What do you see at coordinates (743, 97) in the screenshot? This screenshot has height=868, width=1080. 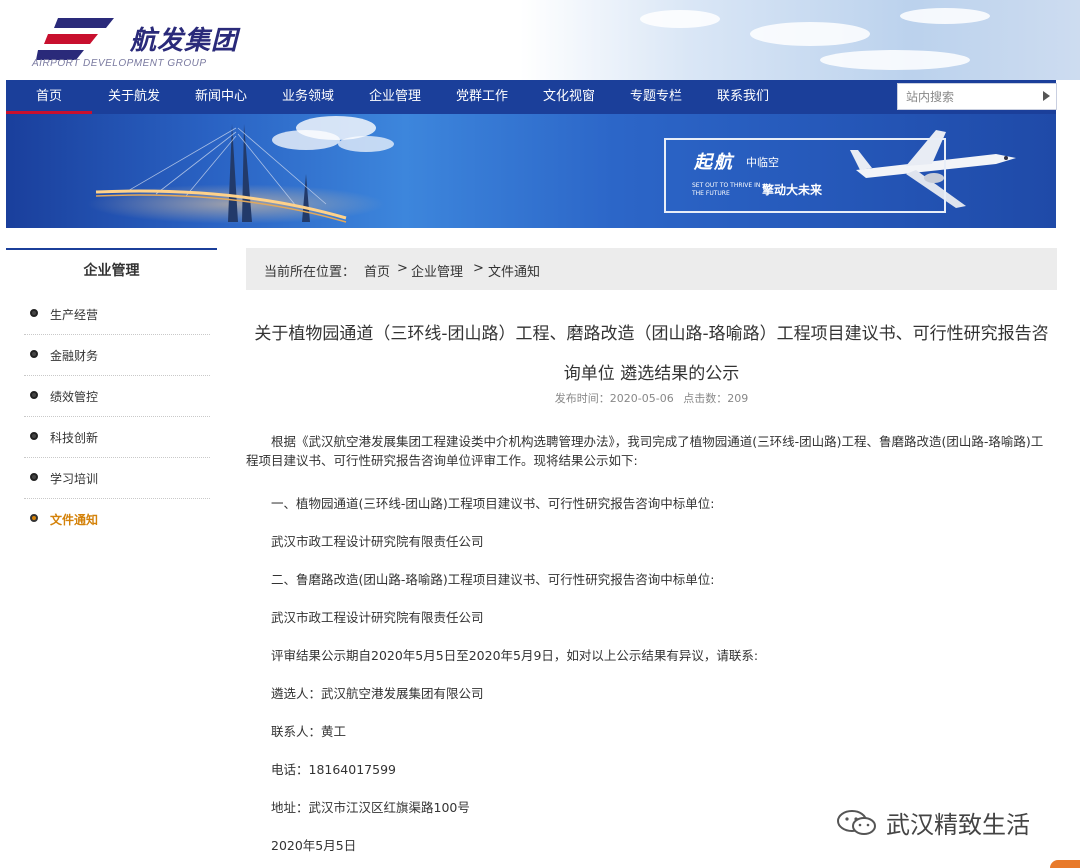 I see `nav-item-contact: 联系我们` at bounding box center [743, 97].